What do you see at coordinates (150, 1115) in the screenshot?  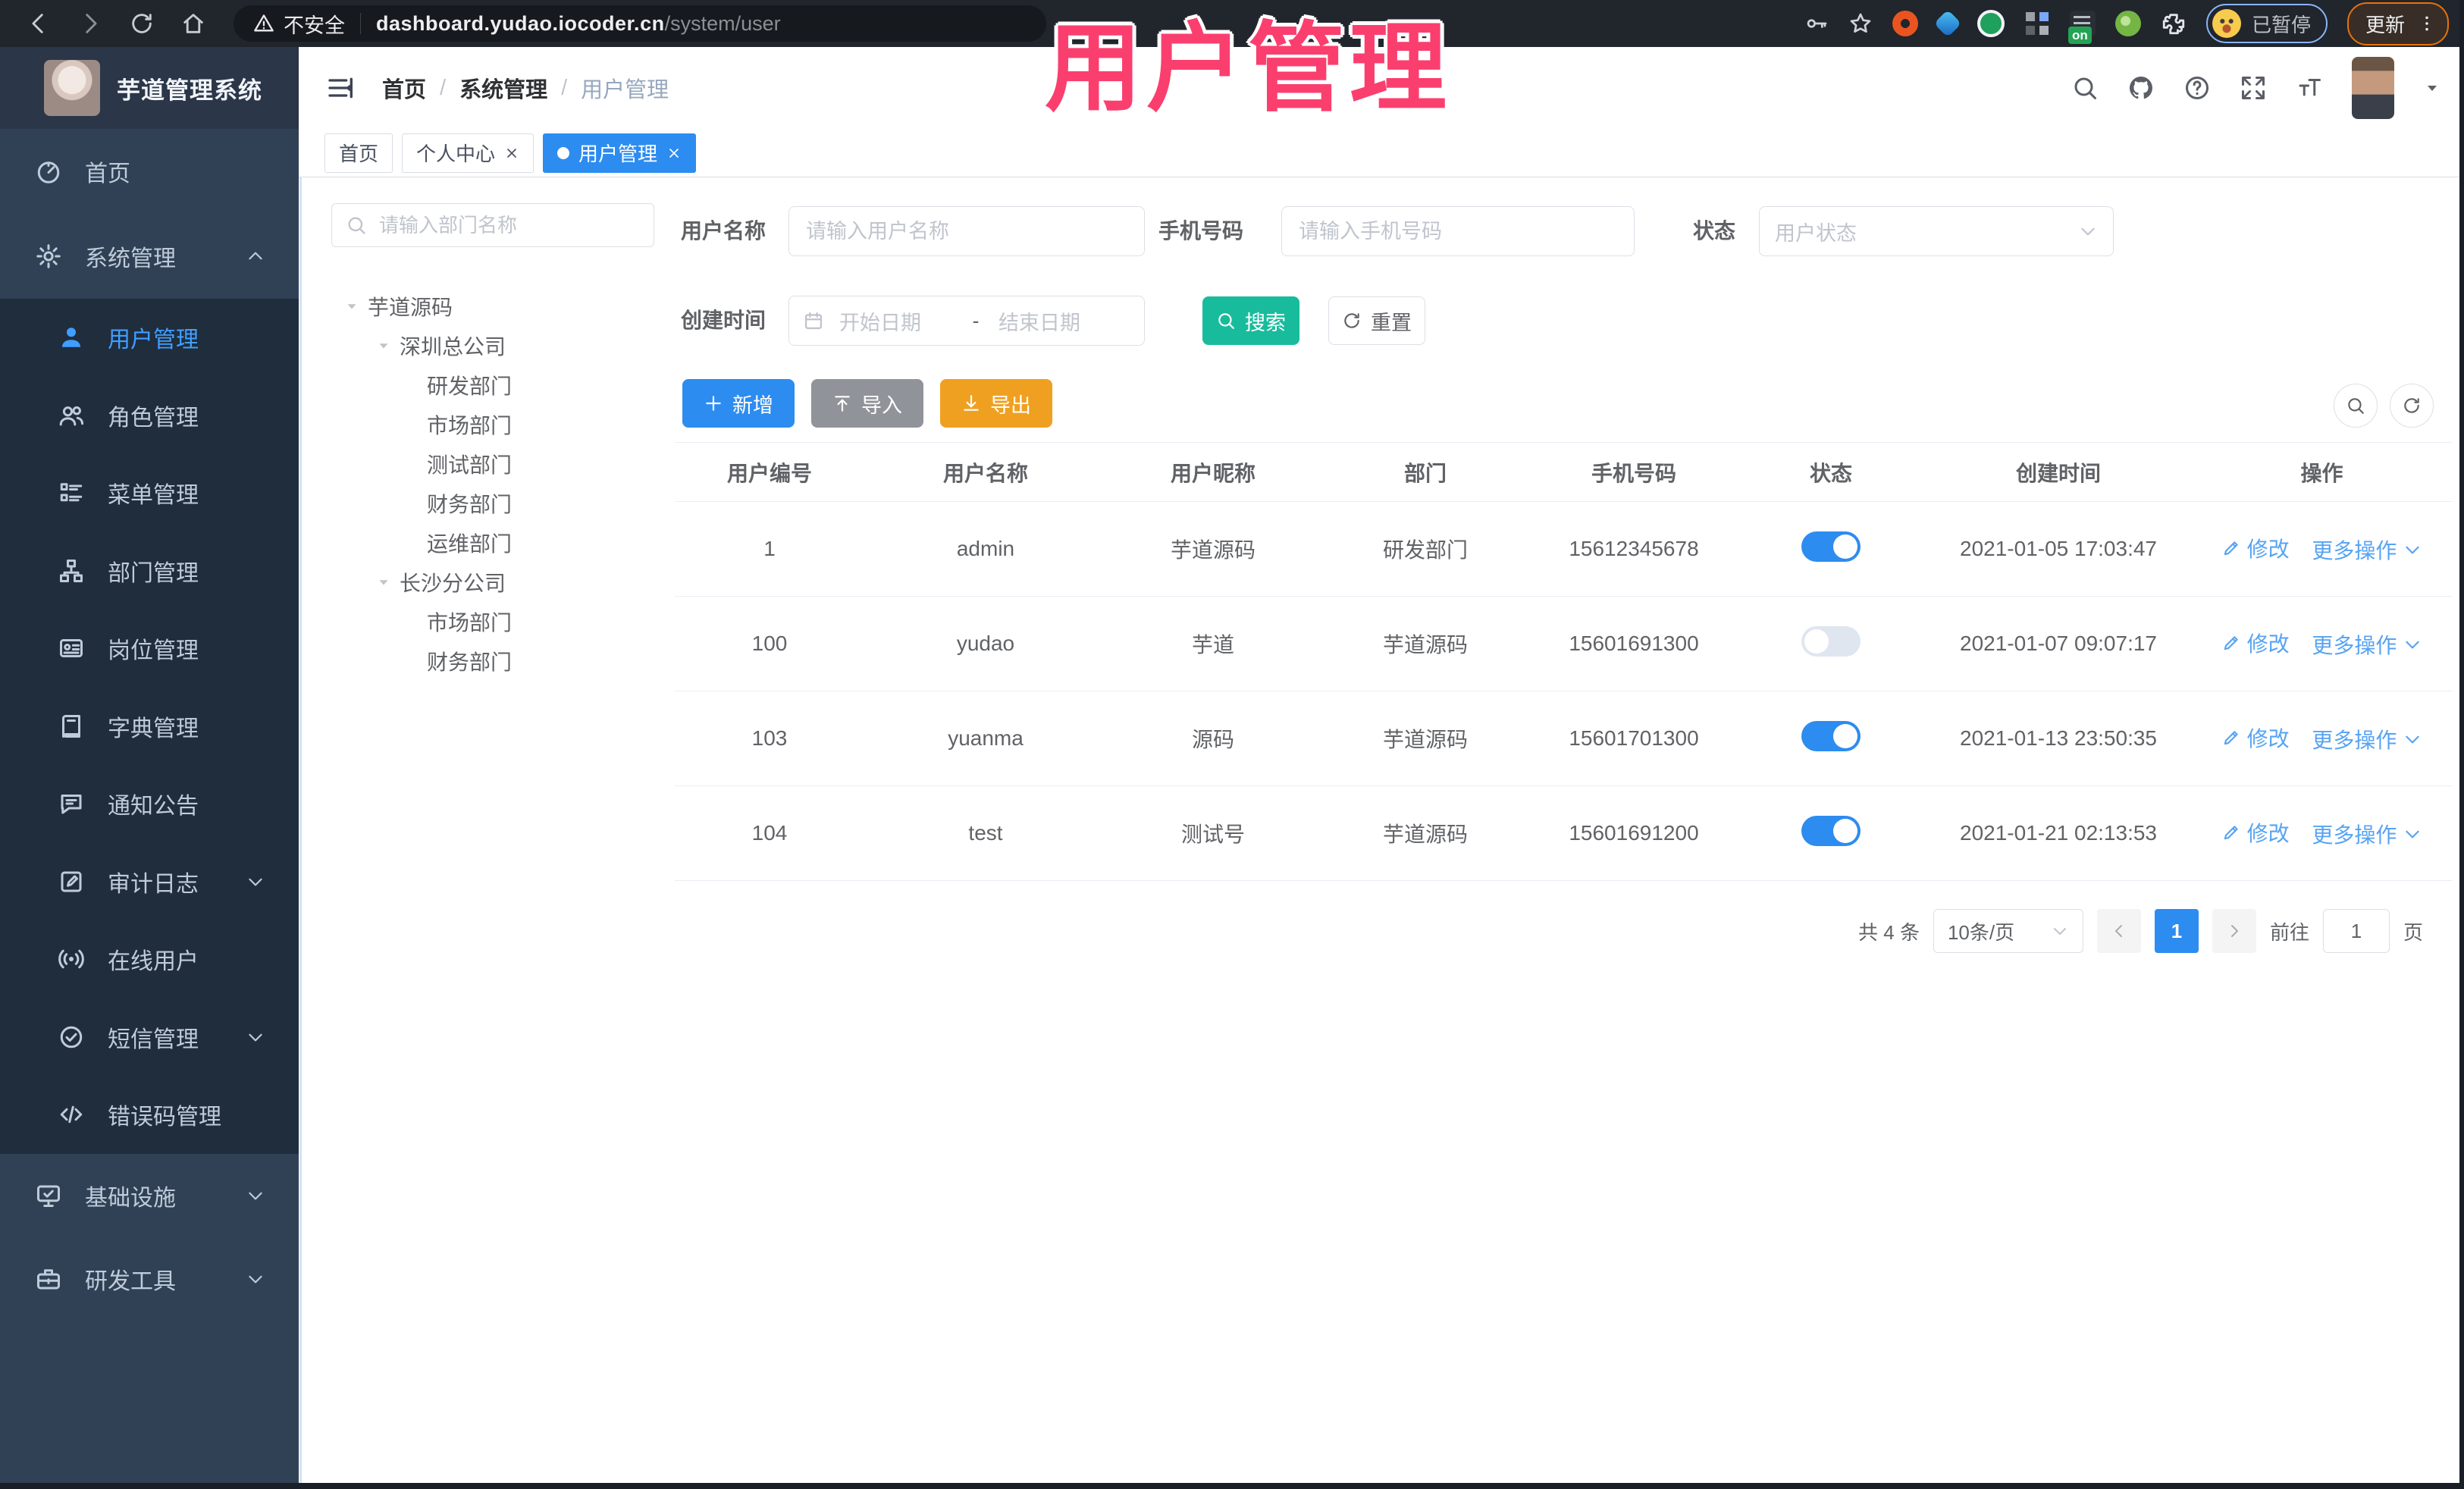 I see `sidebar-item-error-code: 错误码管理` at bounding box center [150, 1115].